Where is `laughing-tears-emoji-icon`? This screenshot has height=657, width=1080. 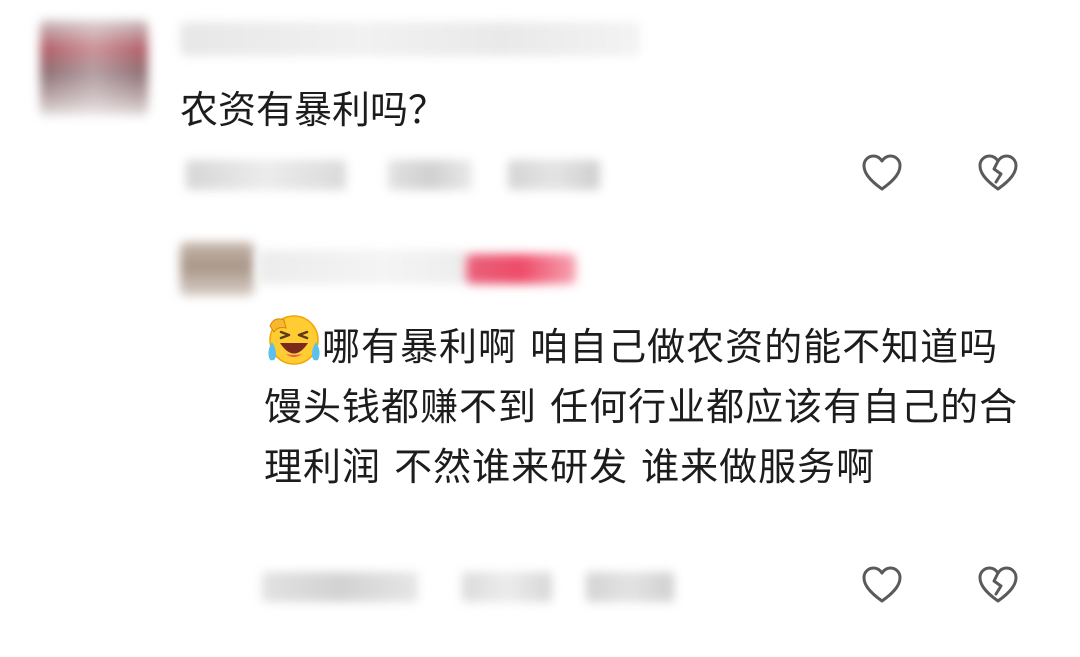
laughing-tears-emoji-icon is located at coordinates (292, 340).